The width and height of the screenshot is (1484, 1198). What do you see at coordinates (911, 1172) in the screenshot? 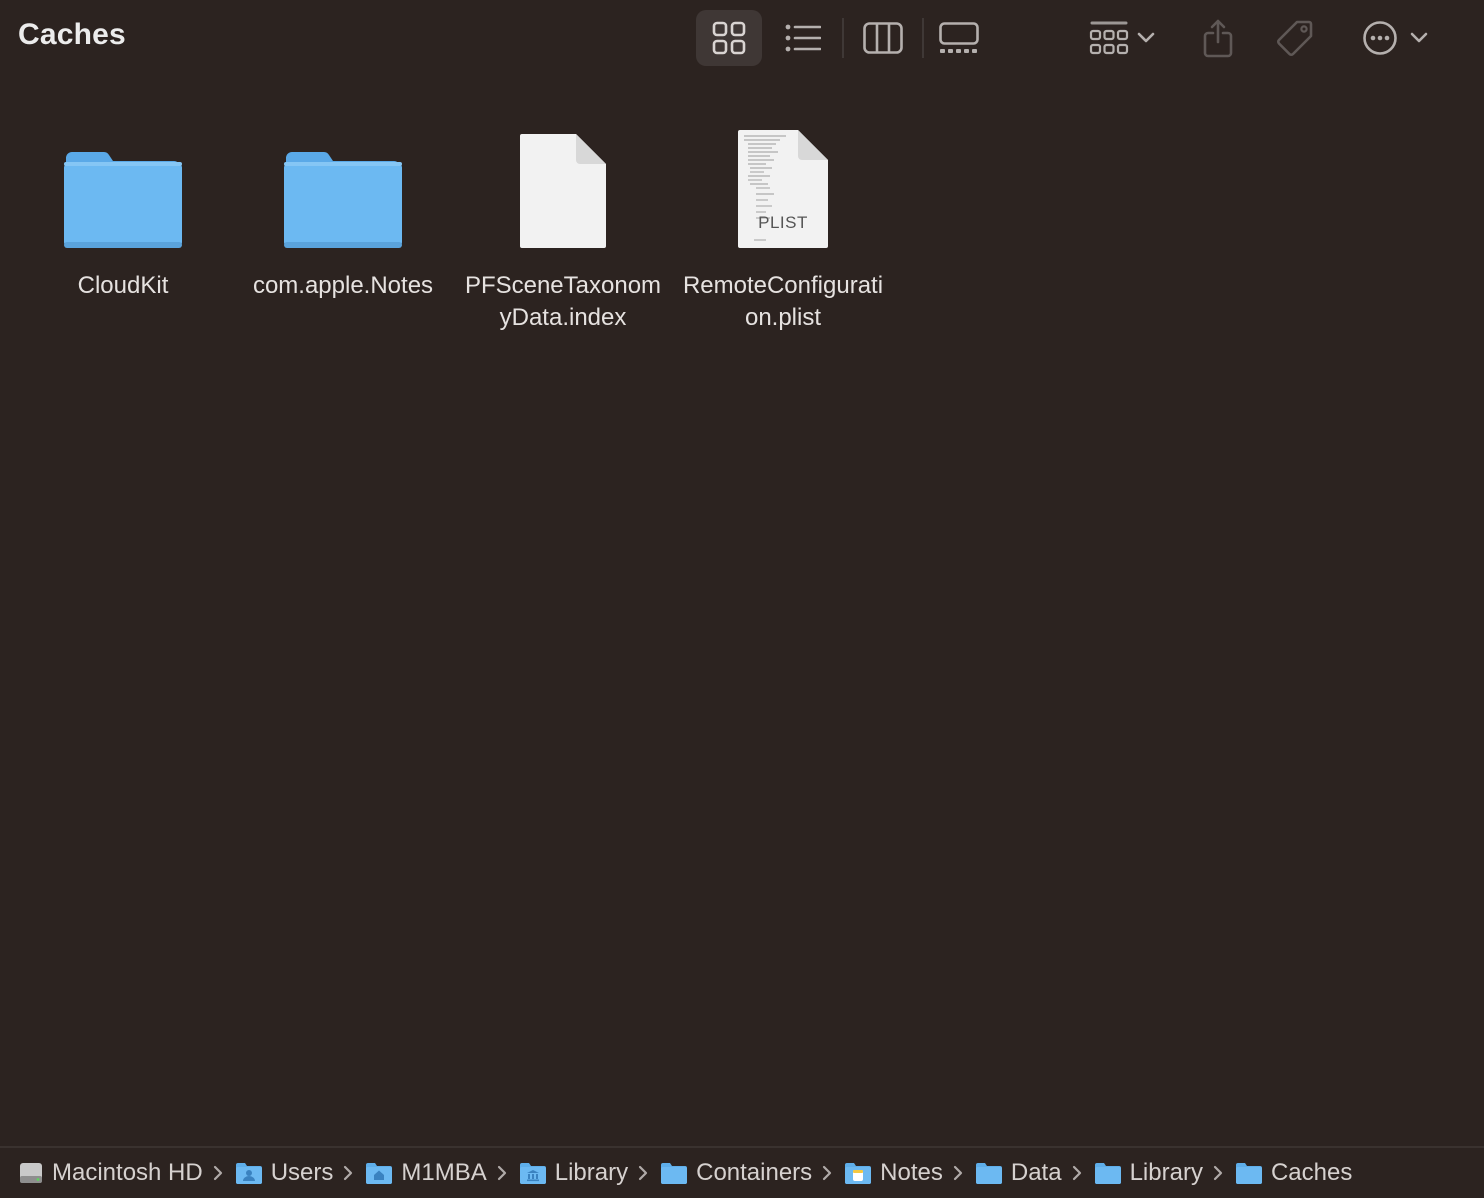
I see `breadcrumb-label: Notes` at bounding box center [911, 1172].